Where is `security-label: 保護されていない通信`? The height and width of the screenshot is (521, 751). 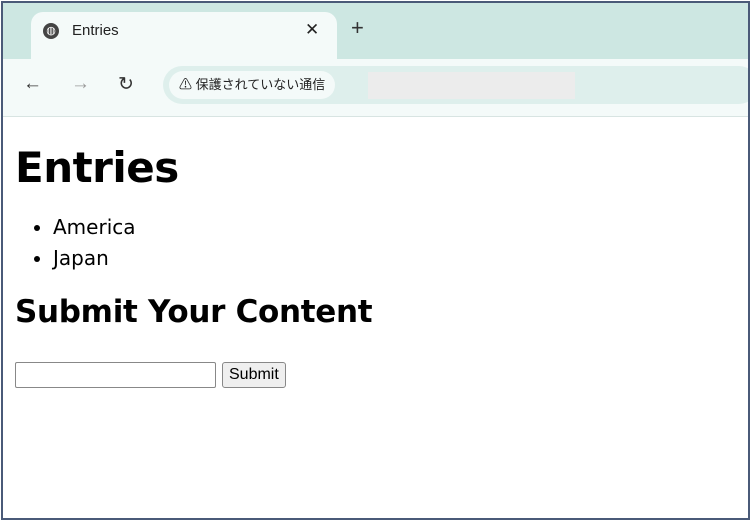
security-label: 保護されていない通信 is located at coordinates (260, 84).